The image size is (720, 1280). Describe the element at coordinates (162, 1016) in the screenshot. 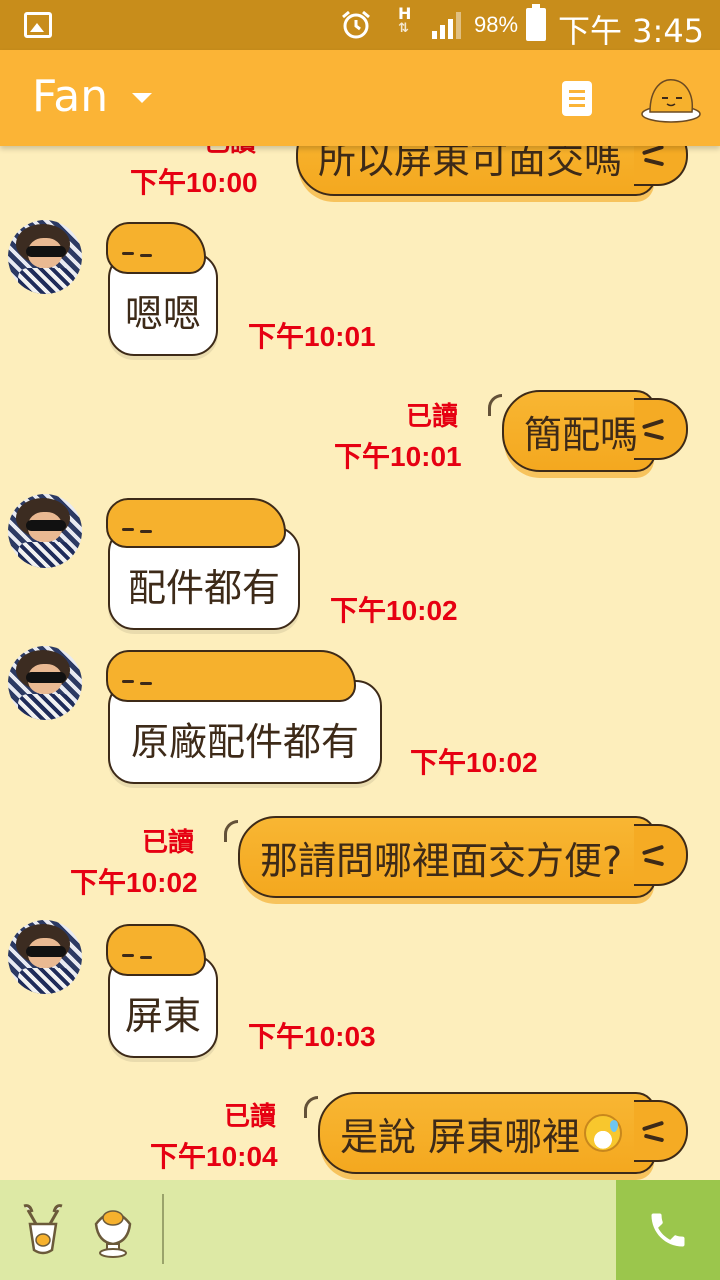

I see `message-text: 屏東` at that location.